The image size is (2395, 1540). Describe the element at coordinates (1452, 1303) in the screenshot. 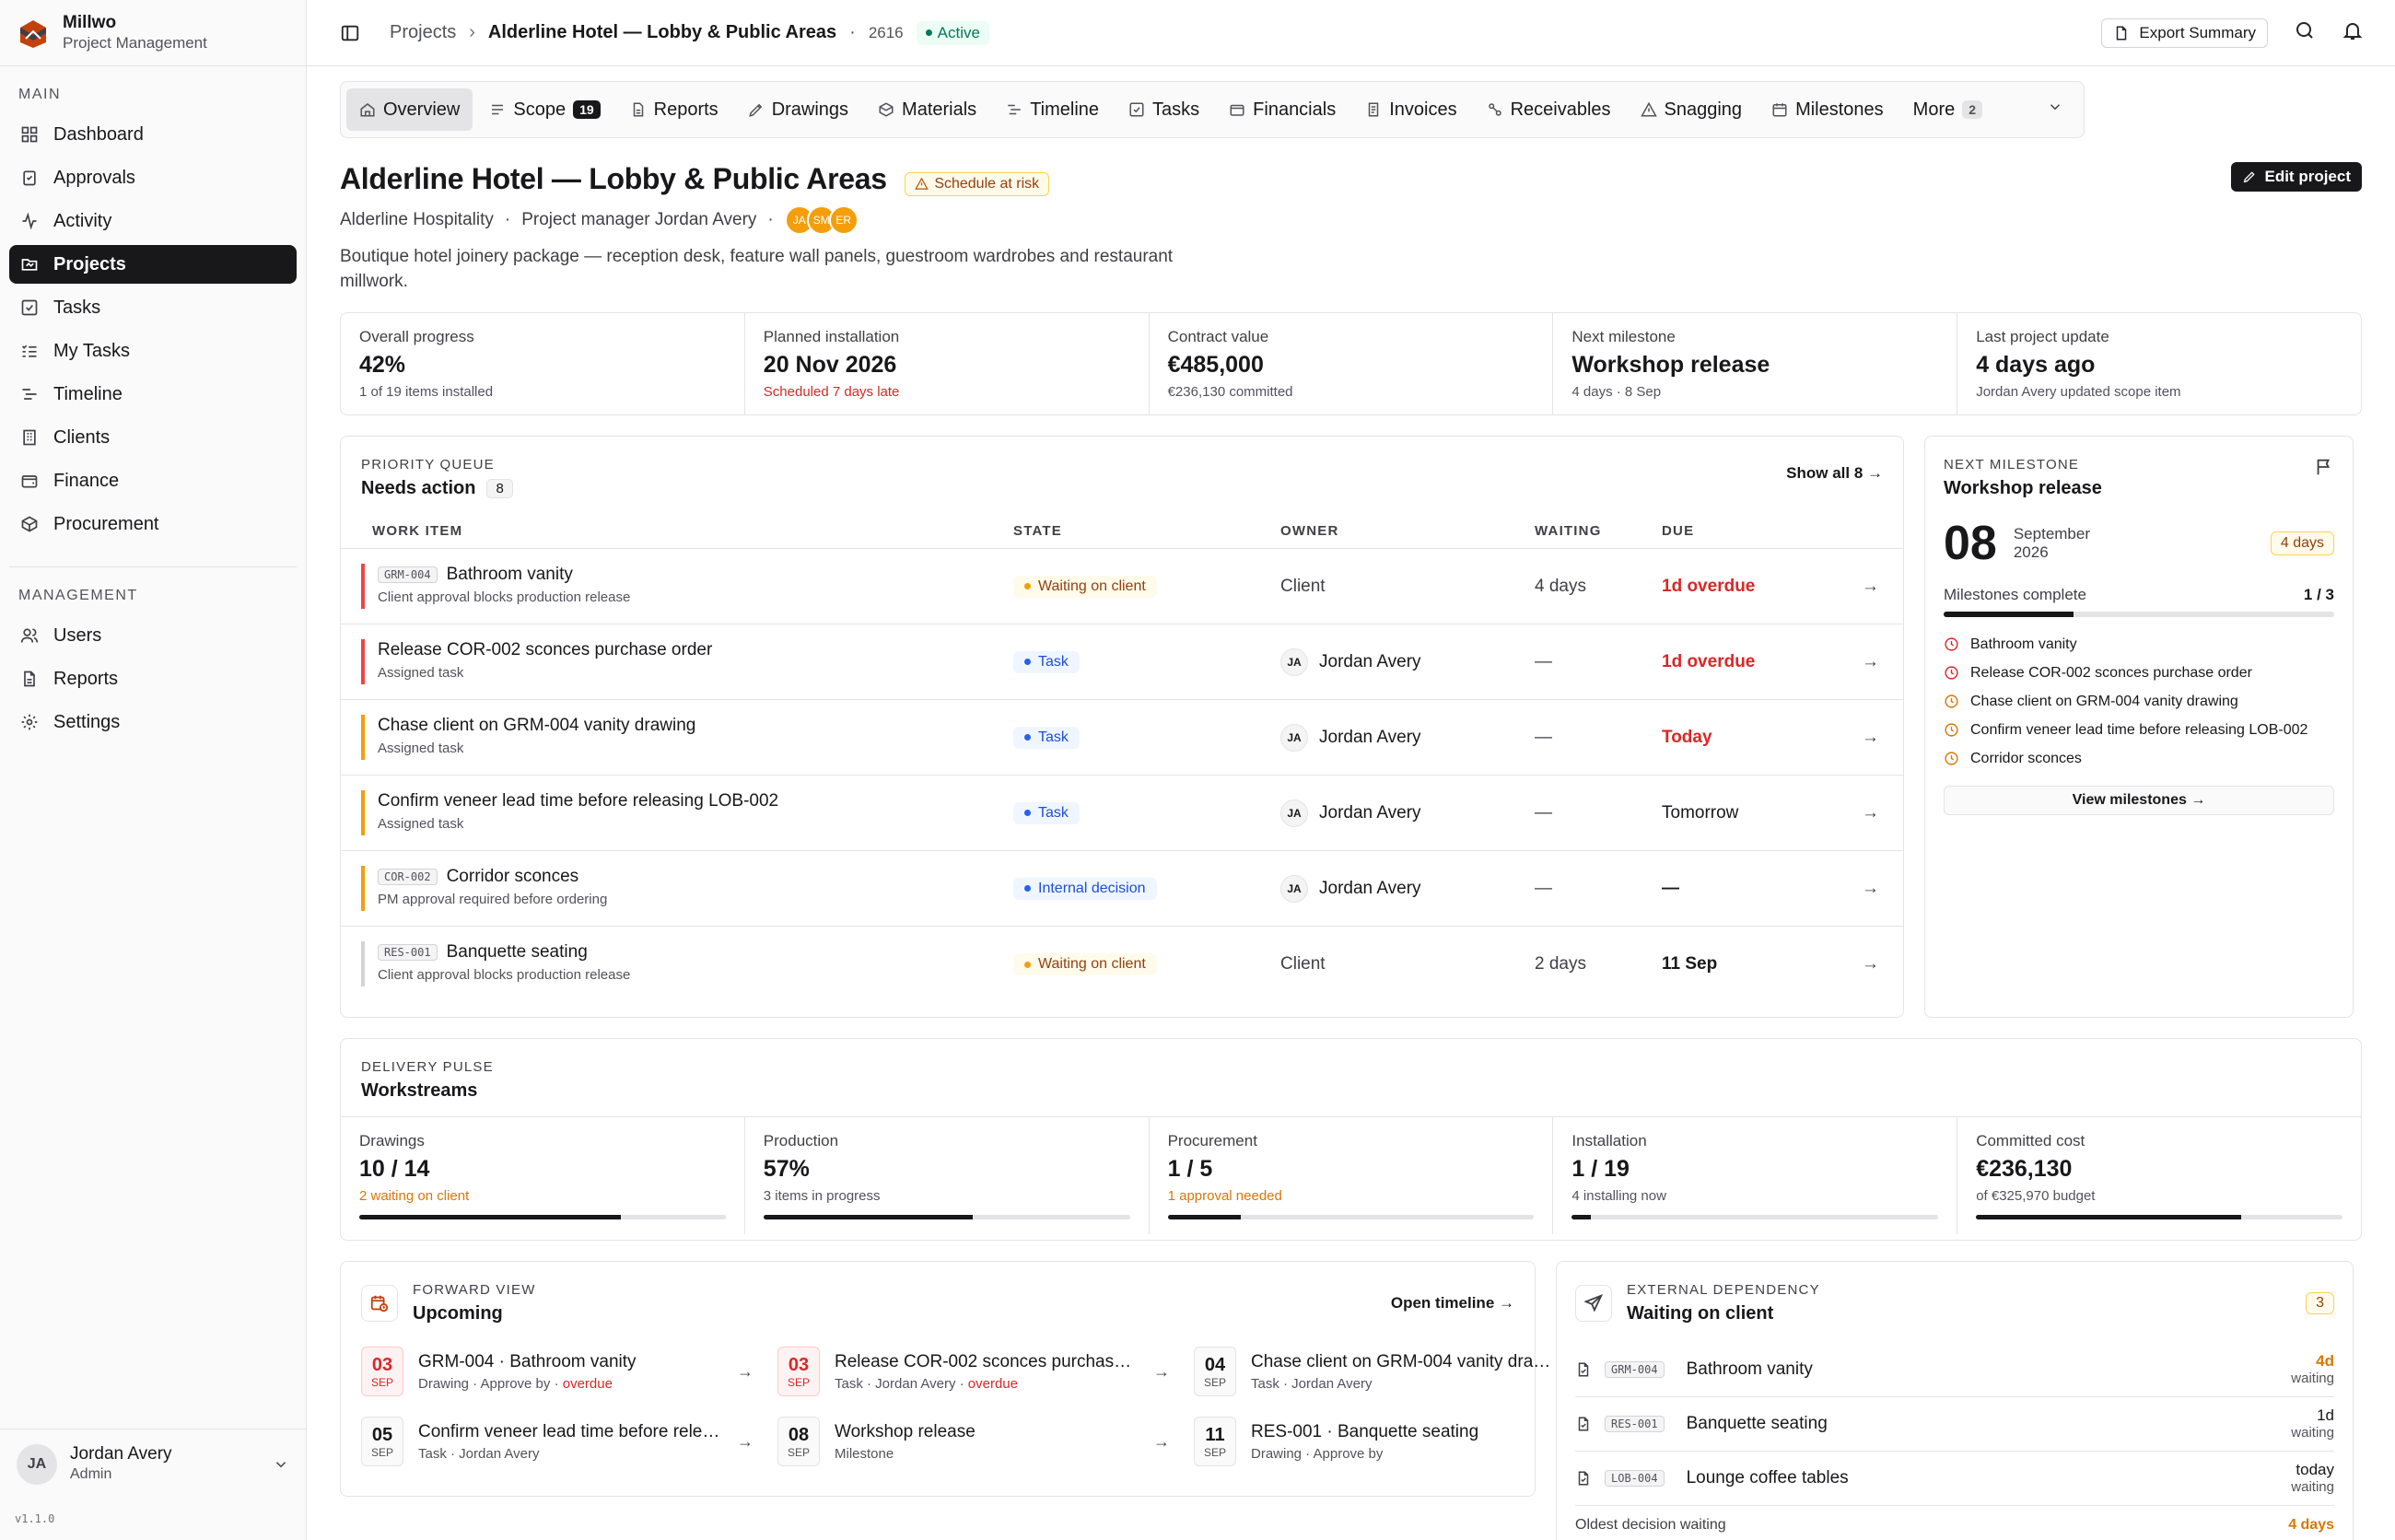

I see `open-timeline-link: Open timeline →` at that location.